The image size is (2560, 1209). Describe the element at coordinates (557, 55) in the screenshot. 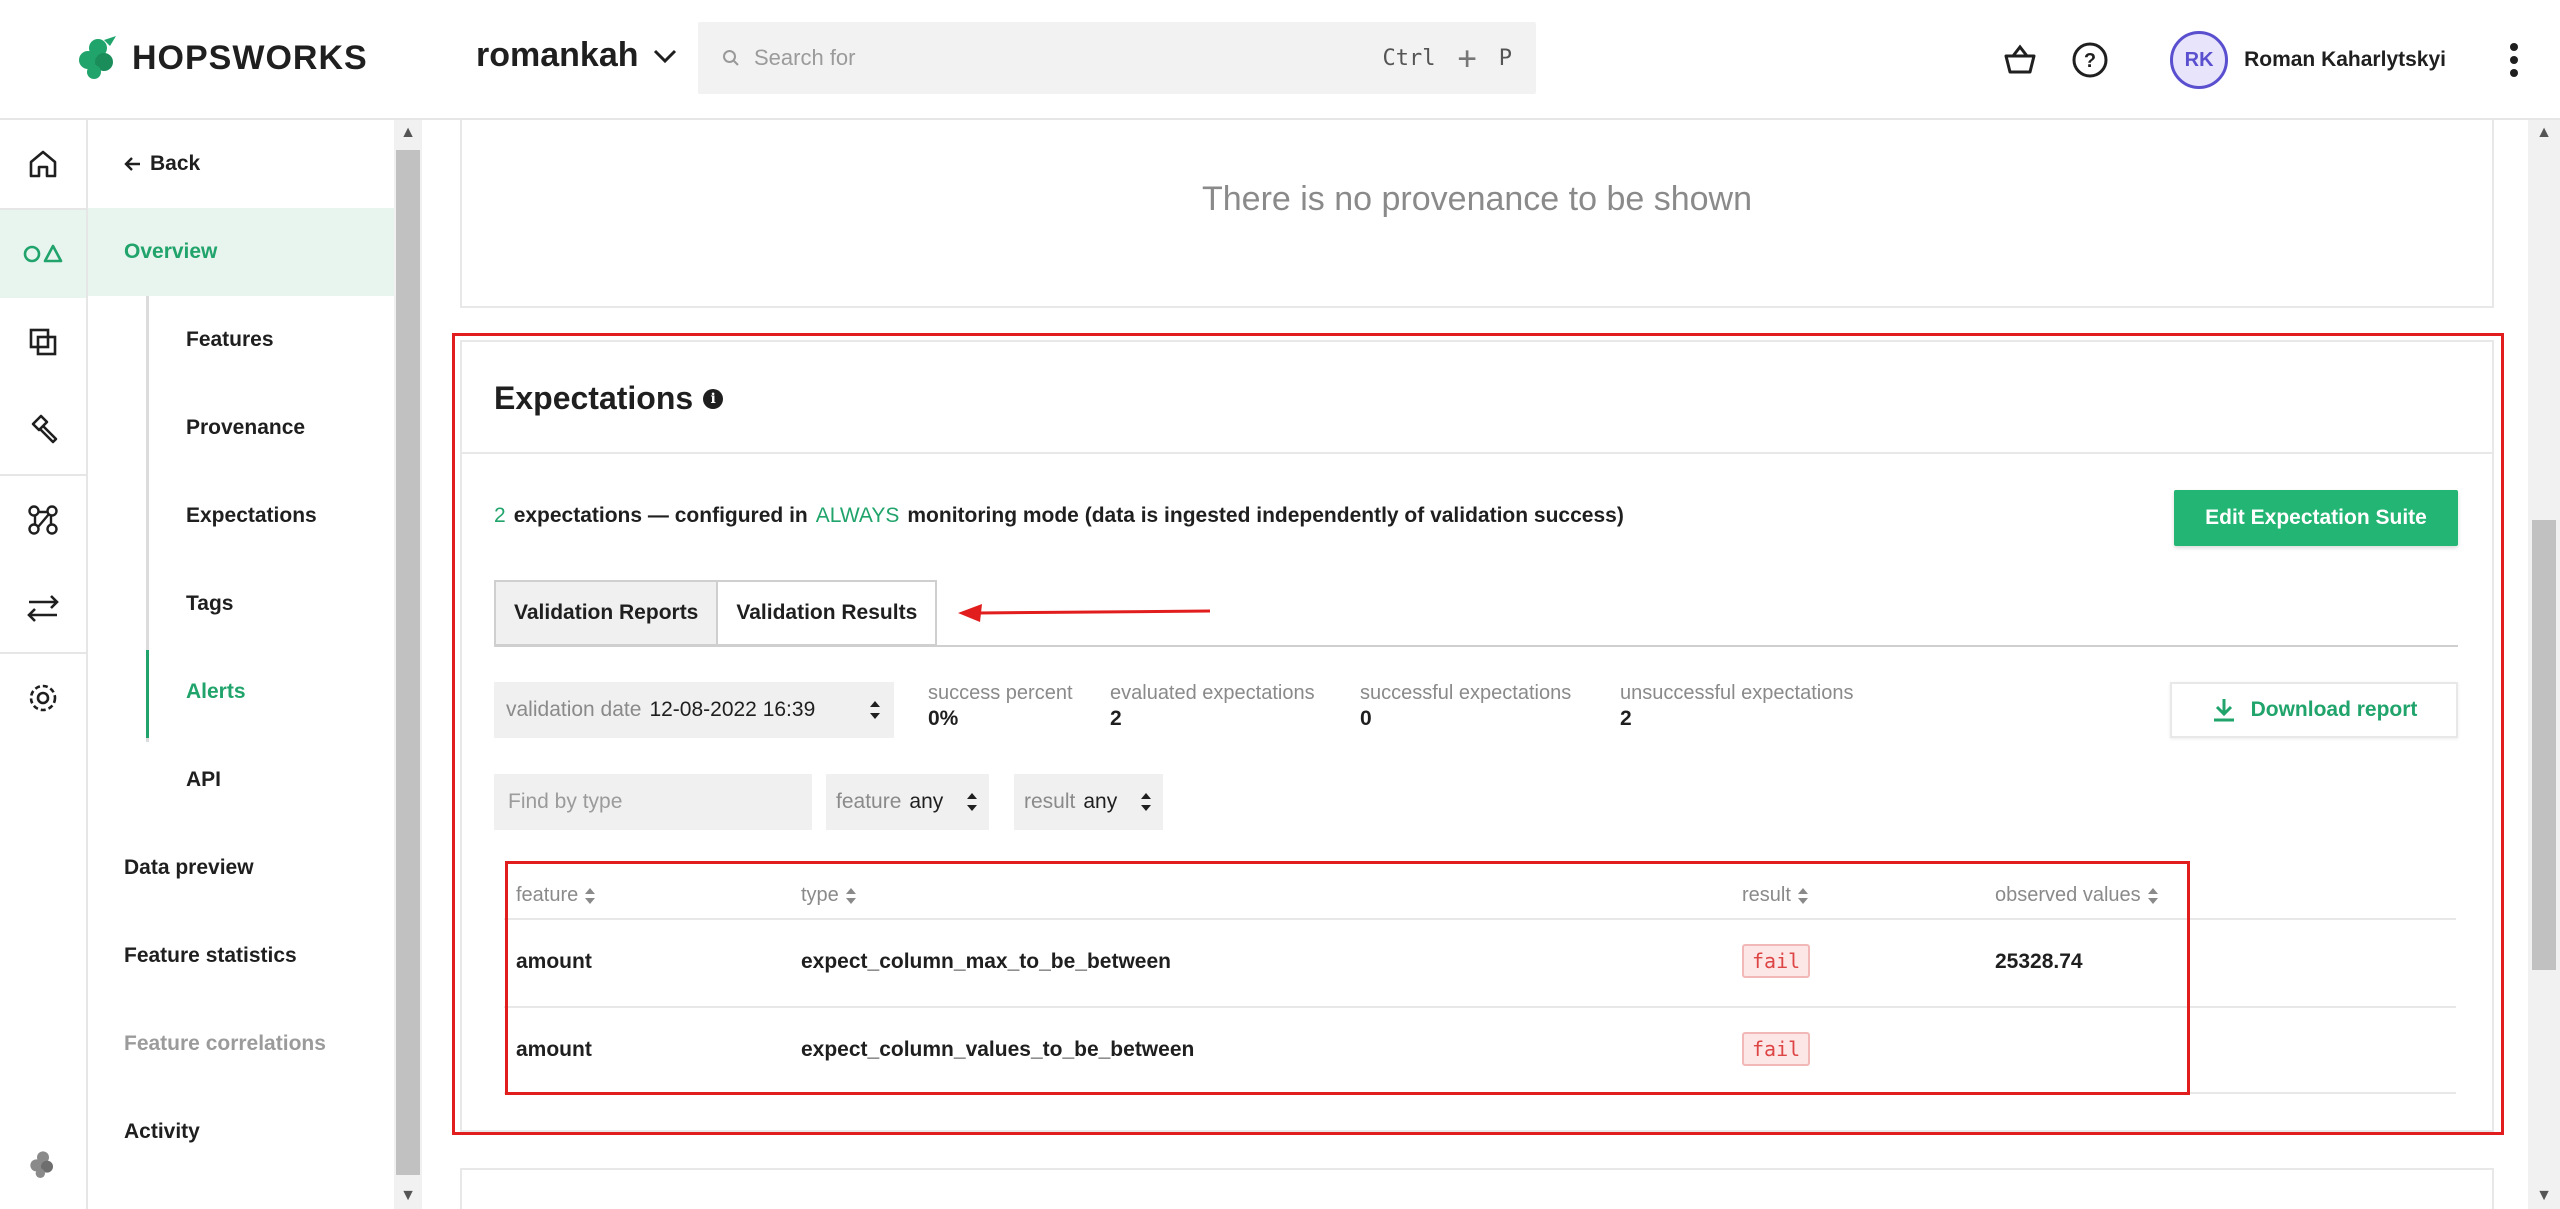

I see `project-name: romankah` at that location.